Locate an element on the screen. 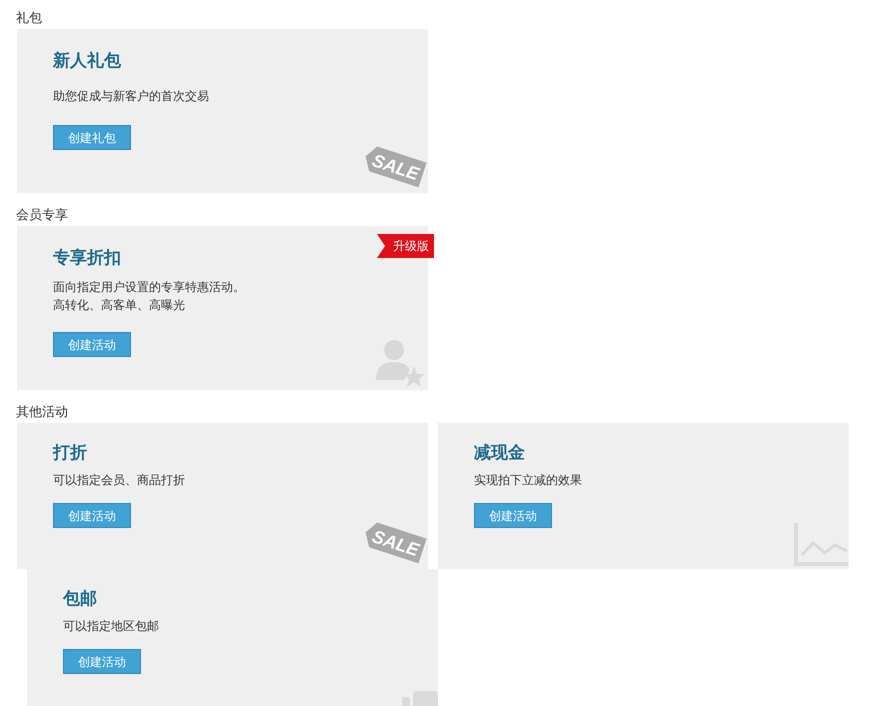  card-description: 高转化、高客单、高曝光 is located at coordinates (119, 305).